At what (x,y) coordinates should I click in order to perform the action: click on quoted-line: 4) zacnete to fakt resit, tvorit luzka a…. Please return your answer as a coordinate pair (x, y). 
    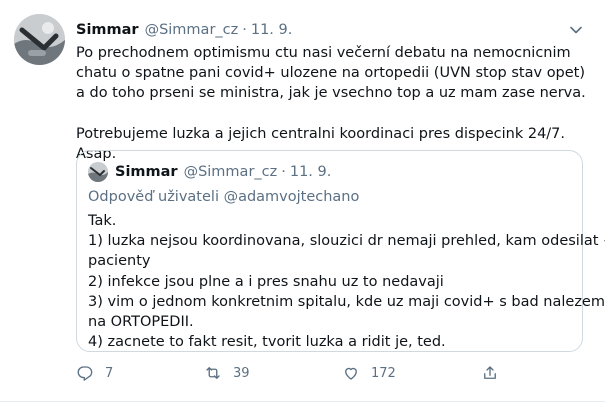
    Looking at the image, I should click on (267, 342).